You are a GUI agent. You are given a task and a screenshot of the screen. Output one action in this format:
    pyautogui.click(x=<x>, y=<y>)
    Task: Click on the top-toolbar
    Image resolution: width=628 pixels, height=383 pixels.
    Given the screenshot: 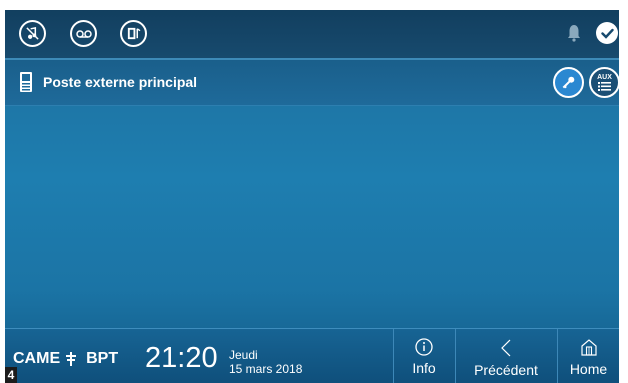 What is the action you would take?
    pyautogui.click(x=312, y=34)
    